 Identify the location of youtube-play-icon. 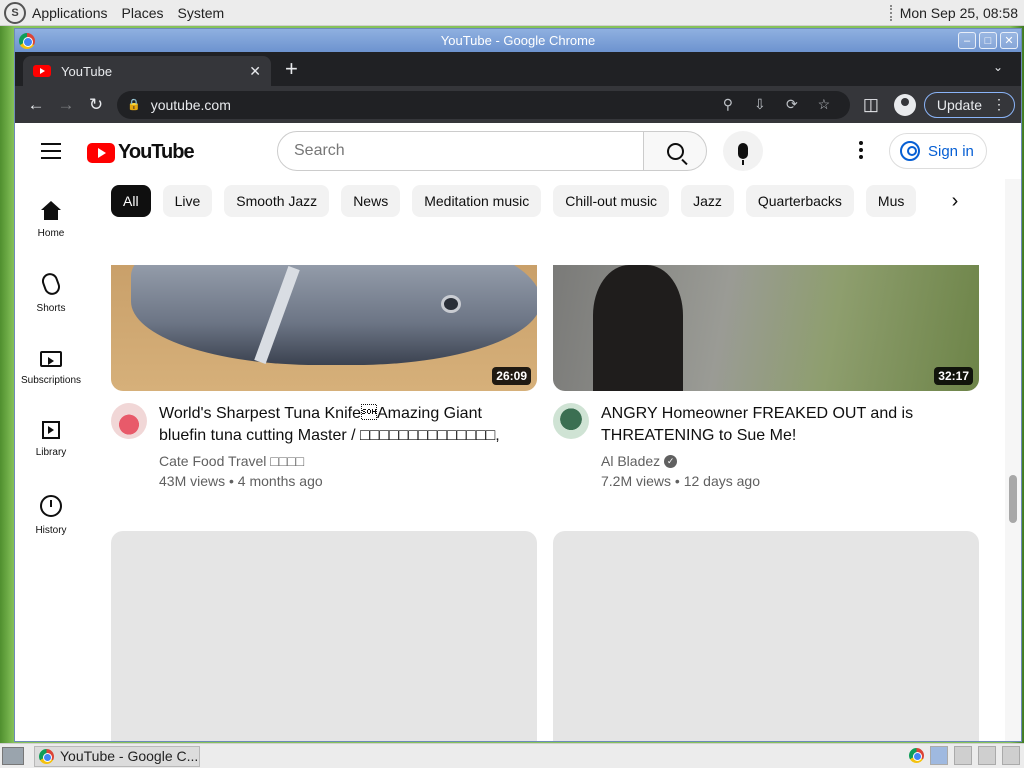
(101, 152).